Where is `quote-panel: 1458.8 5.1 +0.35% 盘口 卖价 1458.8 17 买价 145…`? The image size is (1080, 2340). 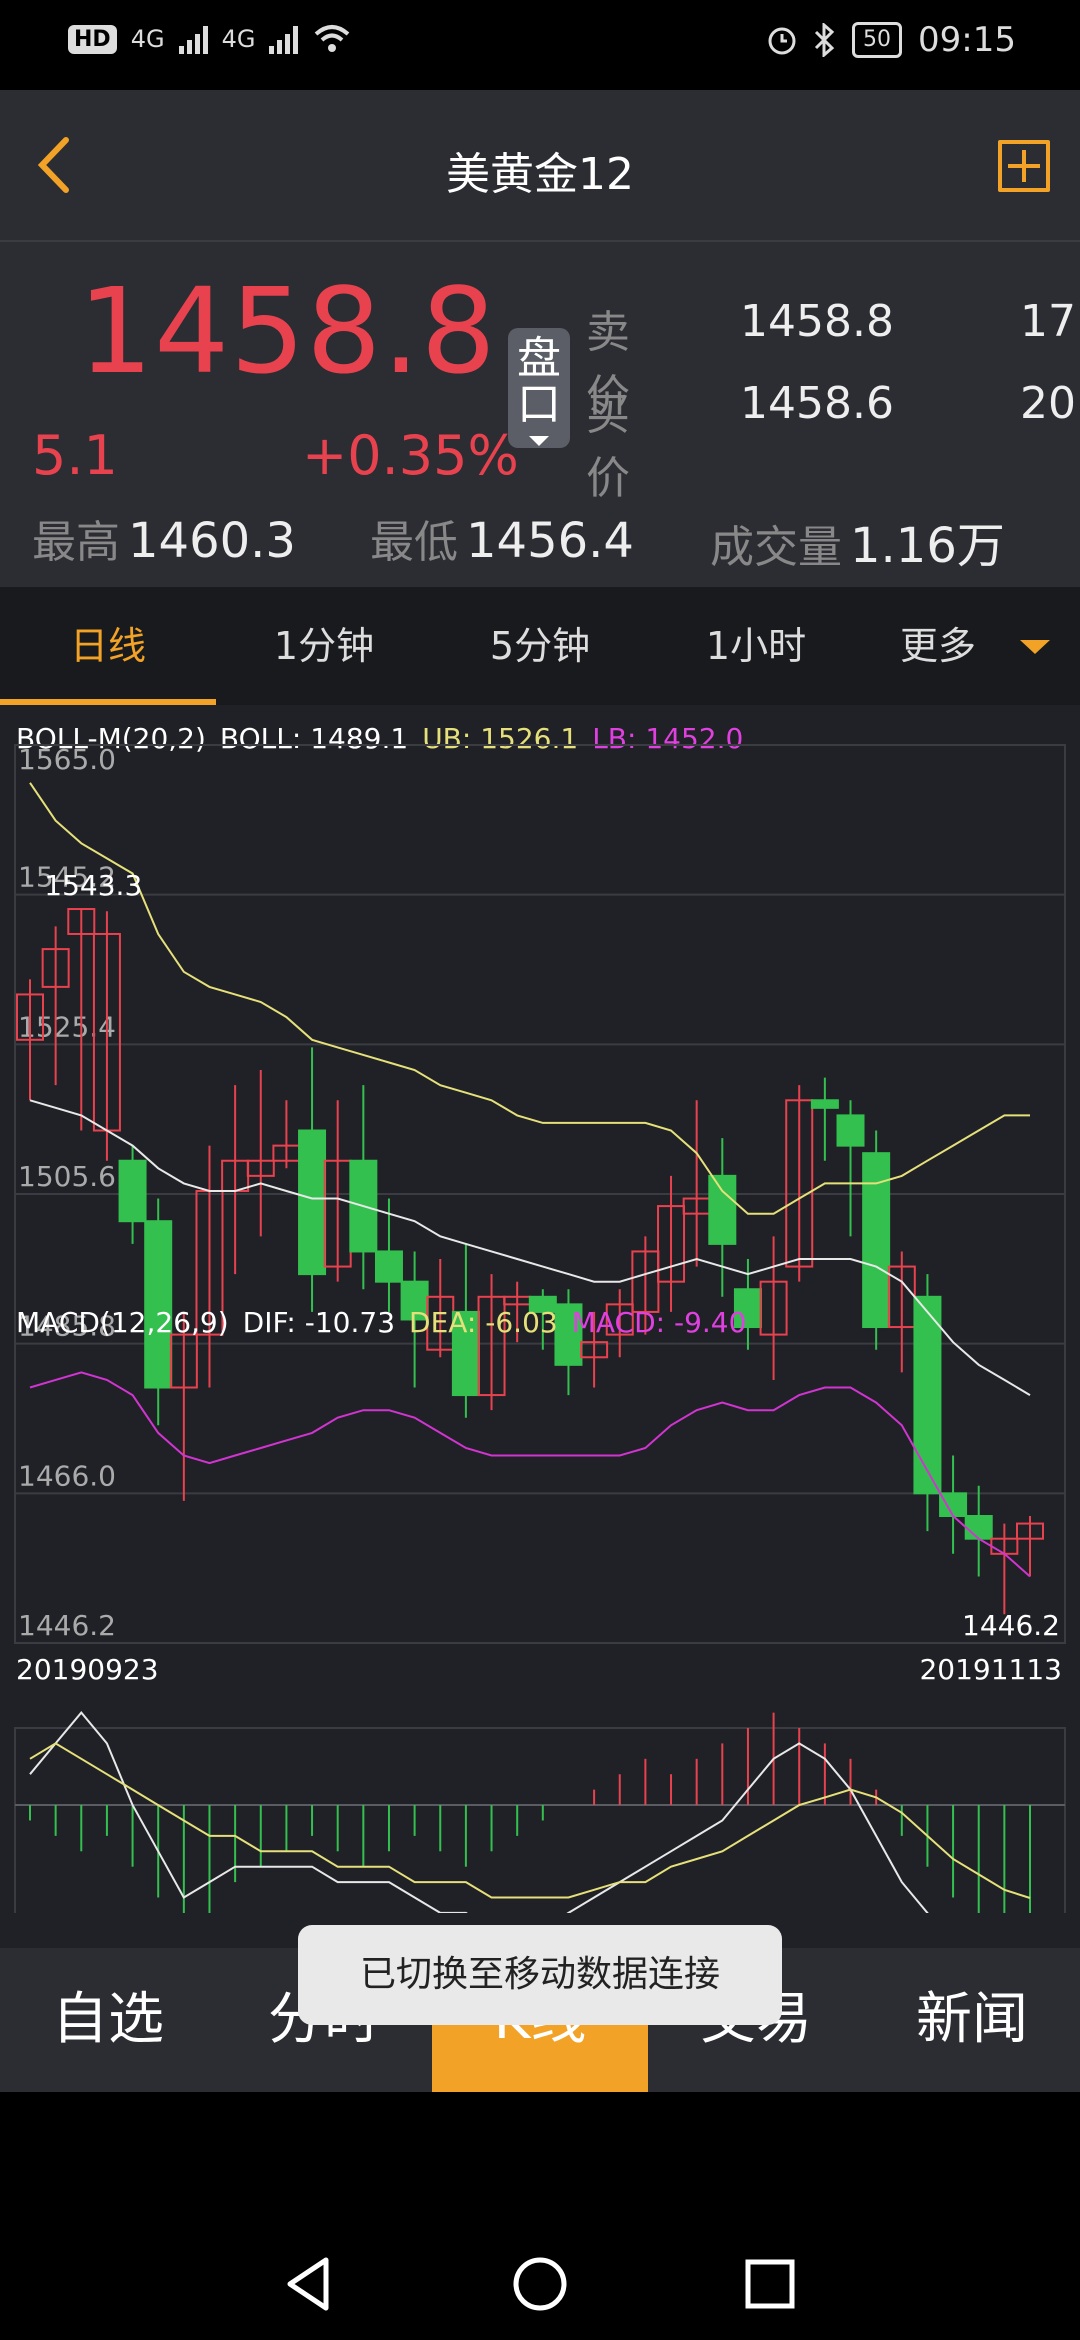 quote-panel: 1458.8 5.1 +0.35% 盘口 卖价 1458.8 17 买价 145… is located at coordinates (540, 414).